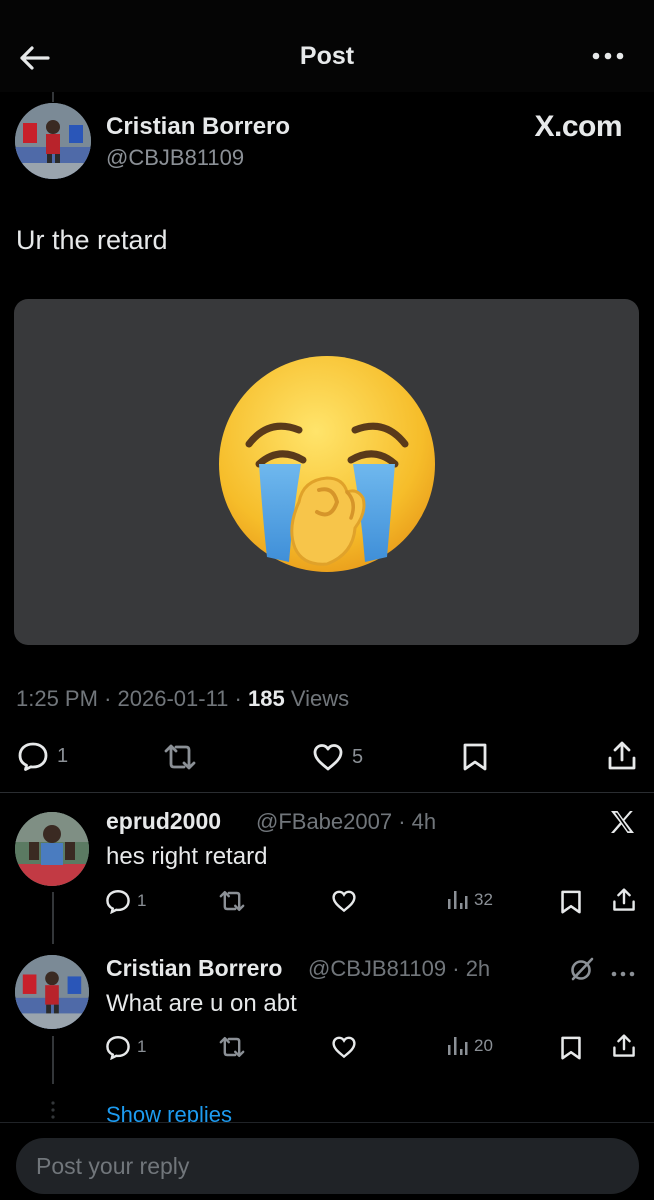 This screenshot has height=1200, width=654. What do you see at coordinates (201, 1003) in the screenshot?
I see `reply-text: What are u on abt` at bounding box center [201, 1003].